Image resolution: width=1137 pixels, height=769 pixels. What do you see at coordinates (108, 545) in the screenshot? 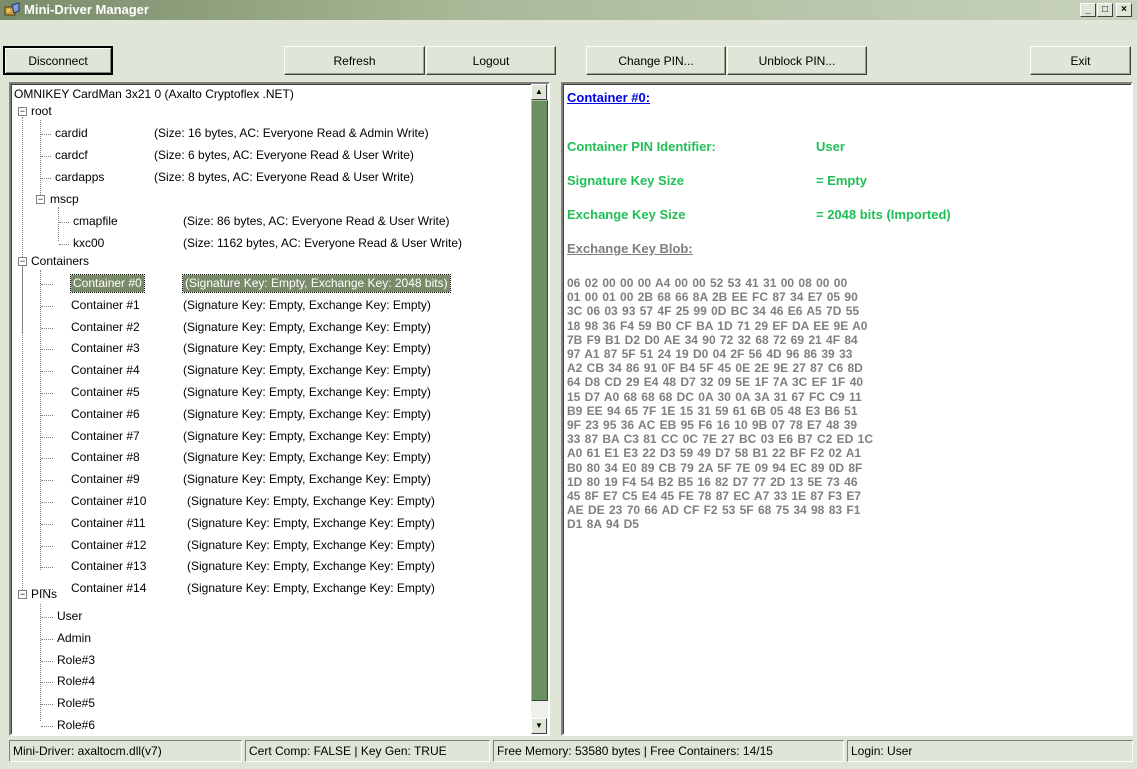
I see `container-node-12: Container #12` at bounding box center [108, 545].